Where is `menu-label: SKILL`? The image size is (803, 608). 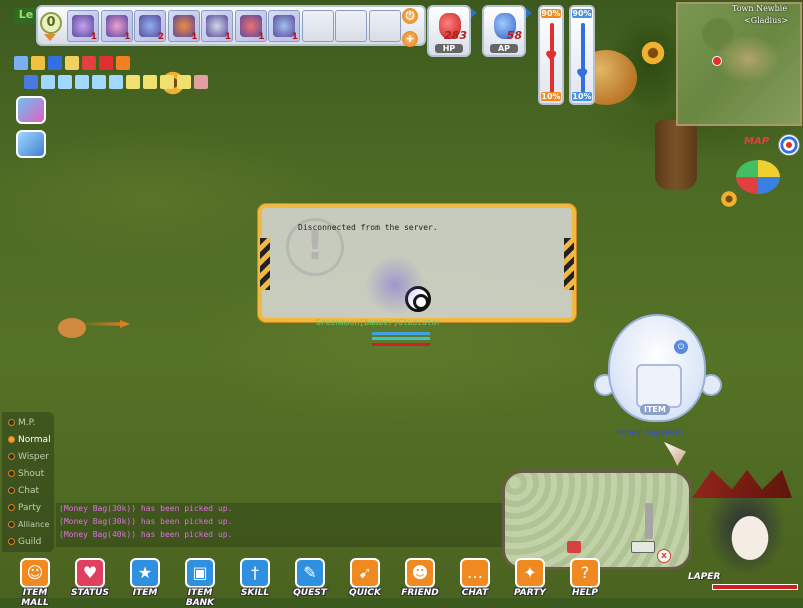 menu-label: SKILL is located at coordinates (255, 593).